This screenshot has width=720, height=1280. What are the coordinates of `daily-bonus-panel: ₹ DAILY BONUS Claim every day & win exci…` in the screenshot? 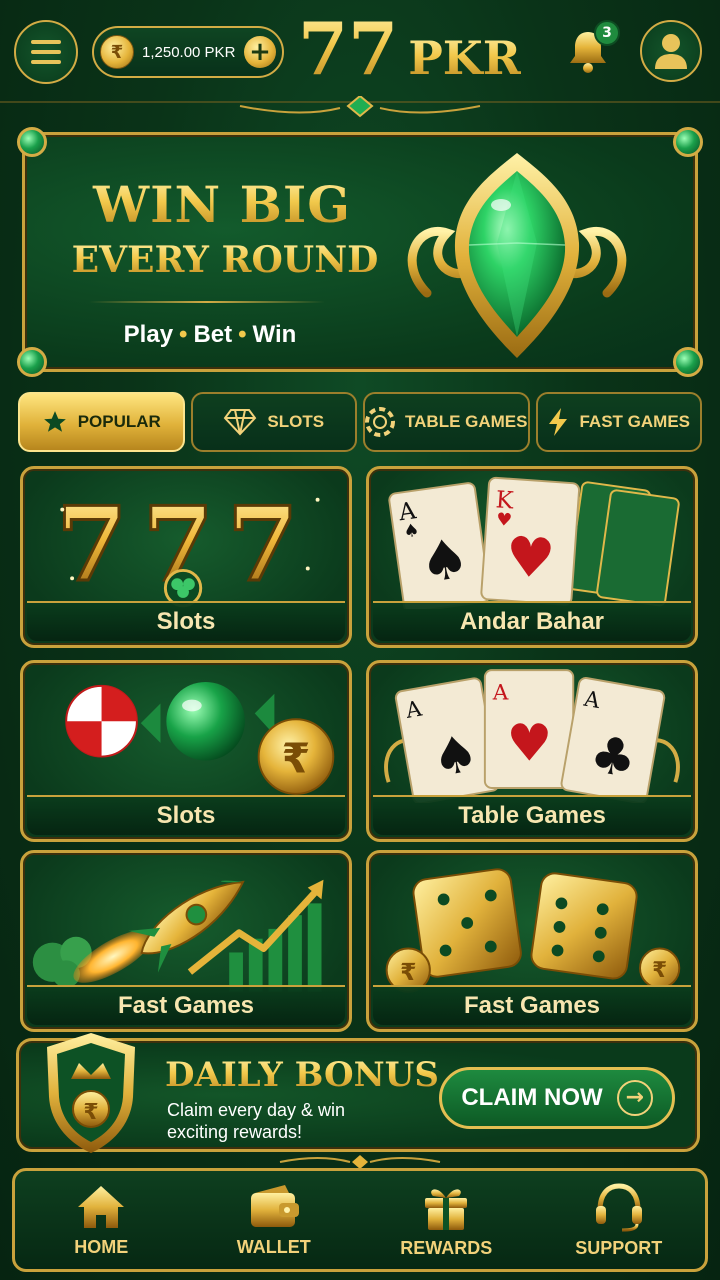 It's located at (358, 1093).